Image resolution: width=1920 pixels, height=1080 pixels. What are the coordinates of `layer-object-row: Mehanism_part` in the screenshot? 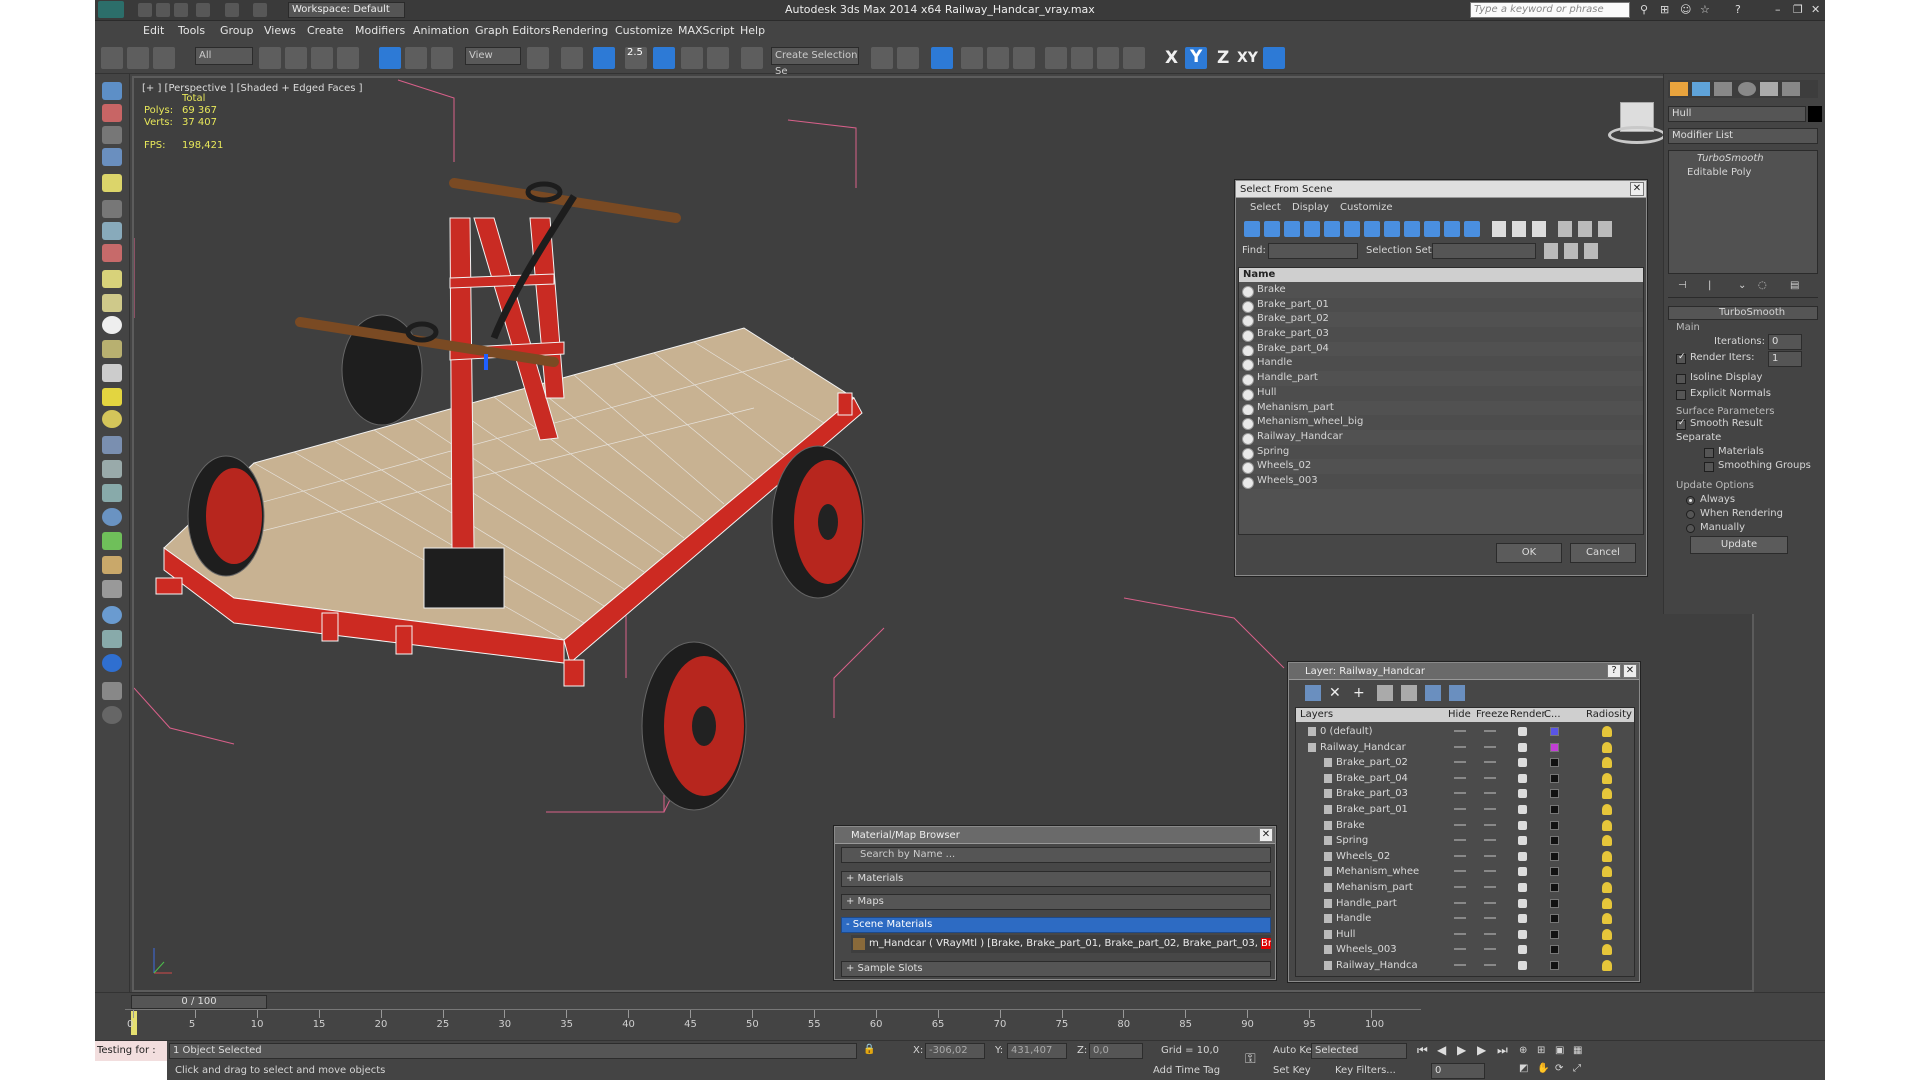 It's located at (1465, 887).